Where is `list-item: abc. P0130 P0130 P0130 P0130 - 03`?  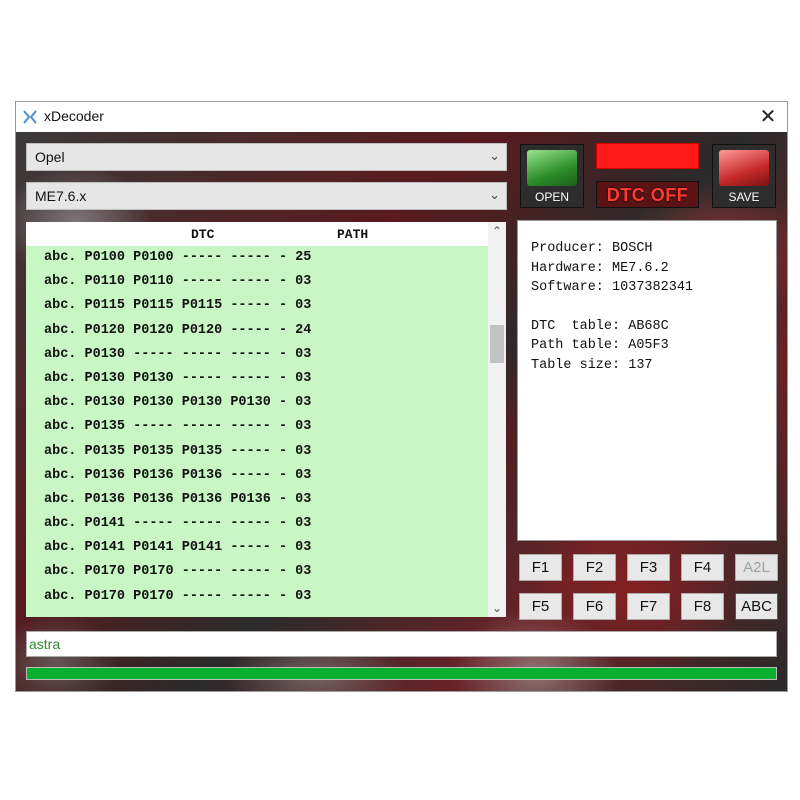 list-item: abc. P0130 P0130 P0130 P0130 - 03 is located at coordinates (257, 403).